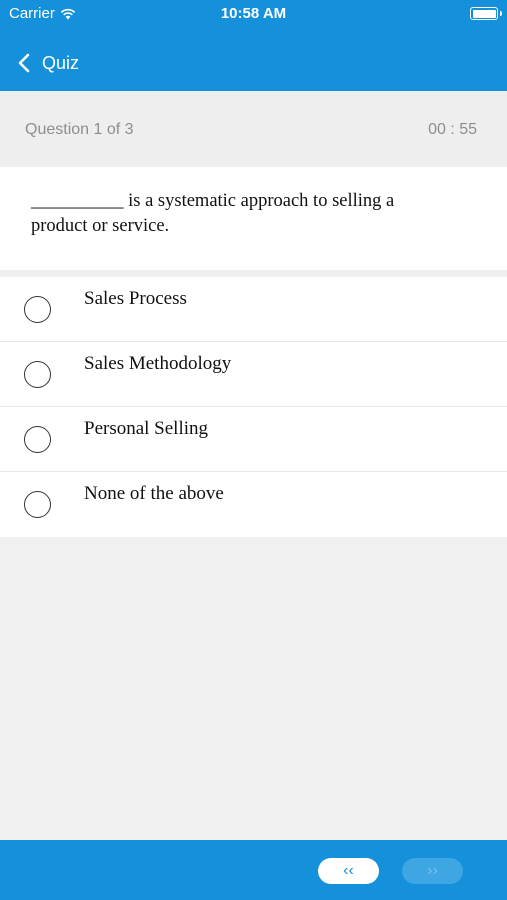 The image size is (507, 900). I want to click on answer-option: Personal Selling, so click(253, 439).